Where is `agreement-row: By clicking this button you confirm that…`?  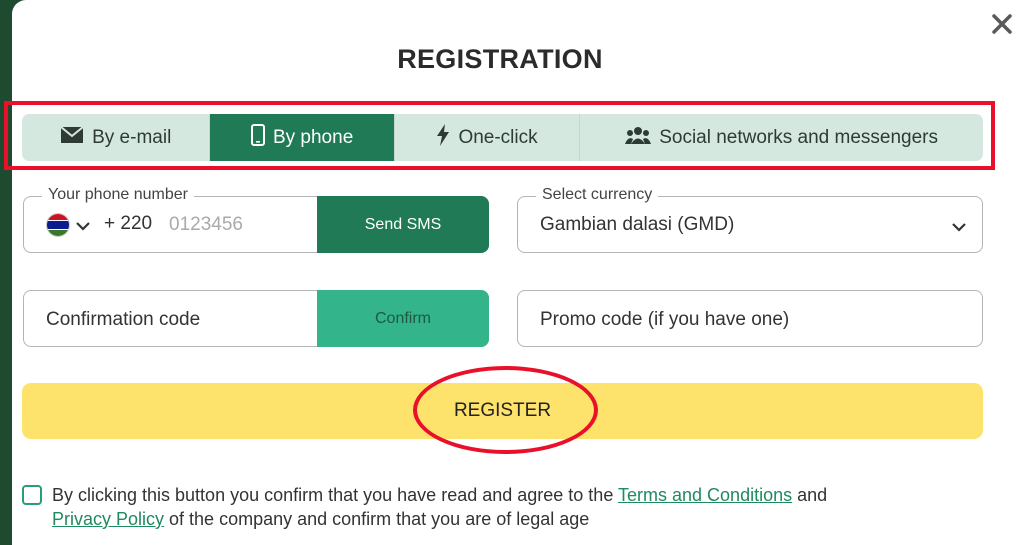 agreement-row: By clicking this button you confirm that… is located at coordinates (502, 507).